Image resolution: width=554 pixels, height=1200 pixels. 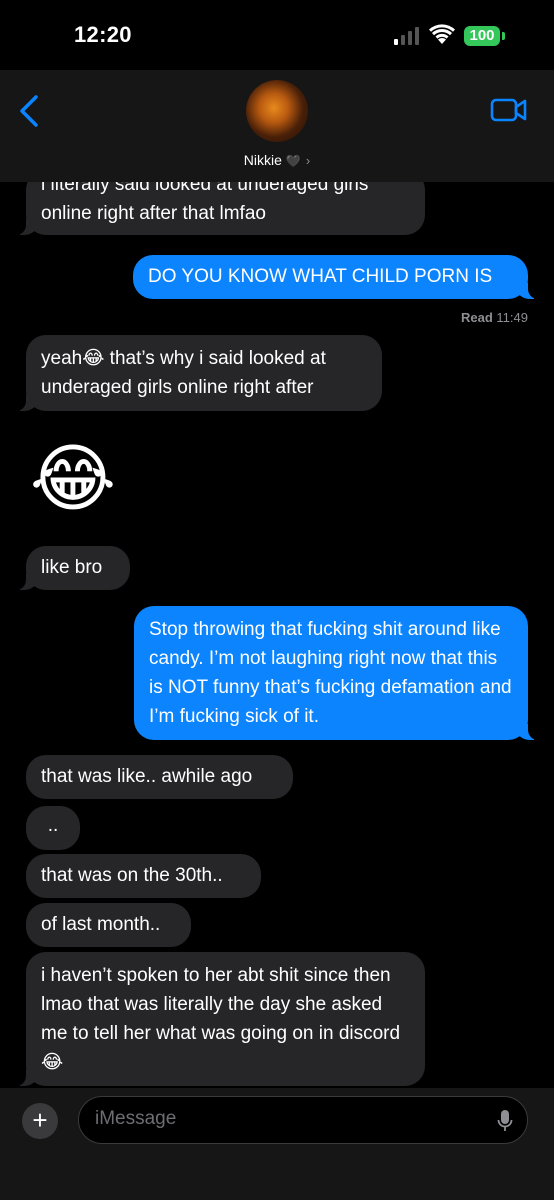 What do you see at coordinates (512, 317) in the screenshot?
I see `read-time: 11:49` at bounding box center [512, 317].